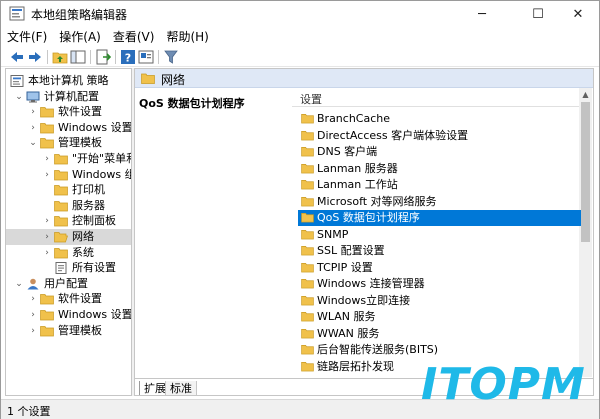  What do you see at coordinates (78, 57) in the screenshot?
I see `show-tree-icon` at bounding box center [78, 57].